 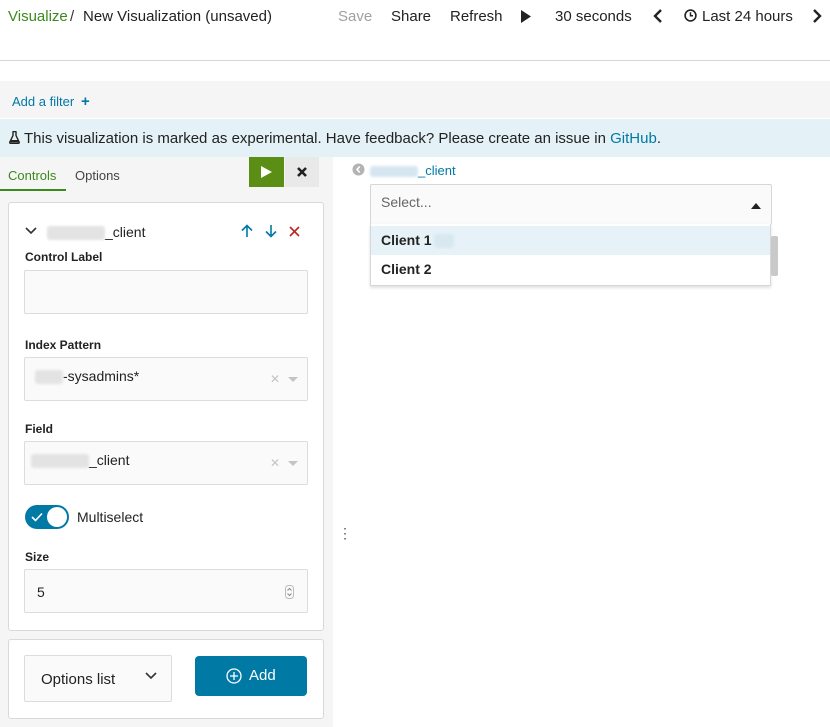 I want to click on dropdown-option: Client 1, so click(x=417, y=240).